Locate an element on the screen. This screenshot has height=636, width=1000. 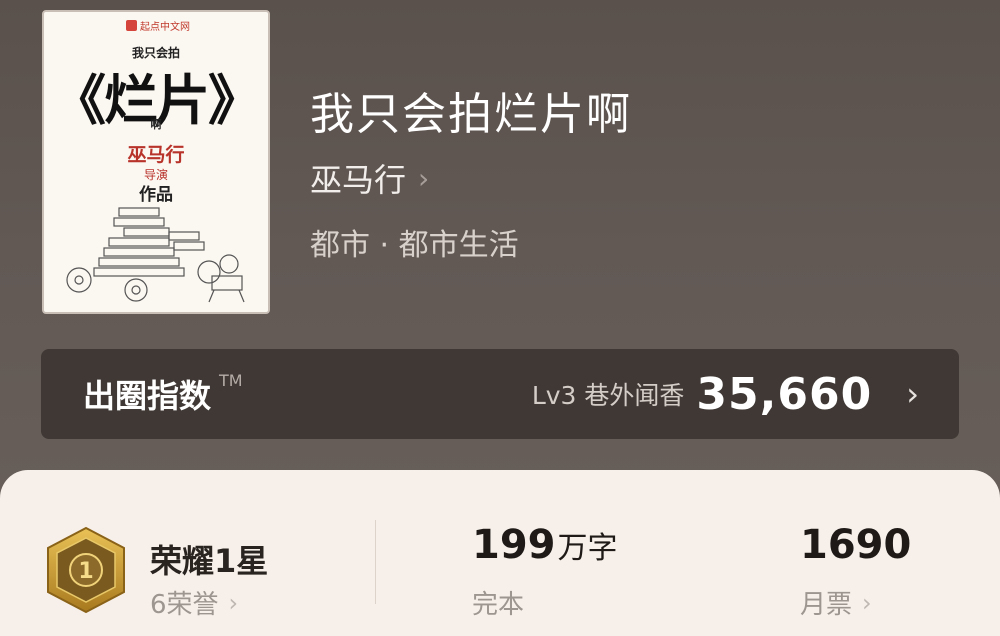
publisher-badge: 起点中文网 is located at coordinates (158, 25).